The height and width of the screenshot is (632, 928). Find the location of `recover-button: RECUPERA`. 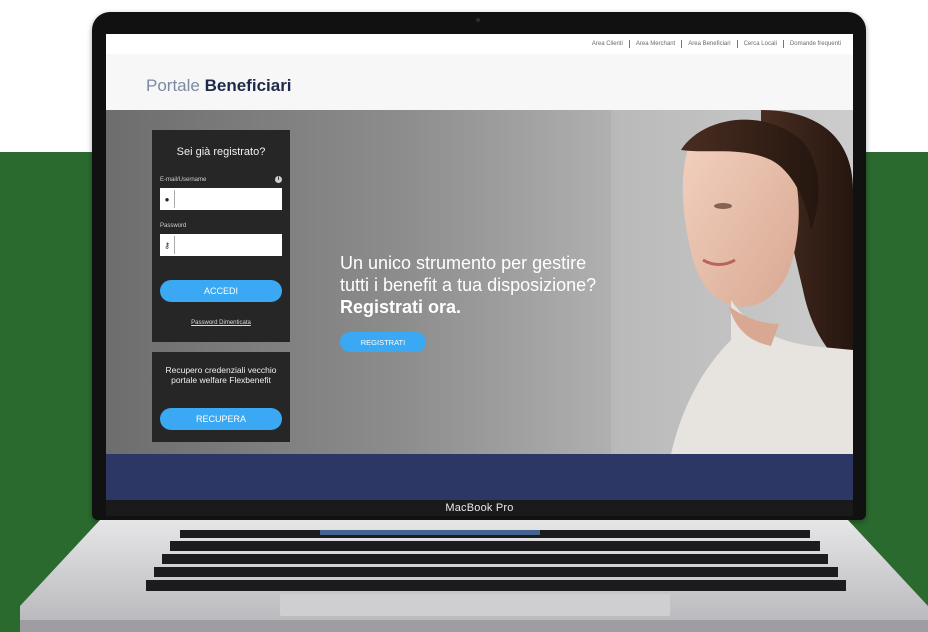

recover-button: RECUPERA is located at coordinates (221, 419).